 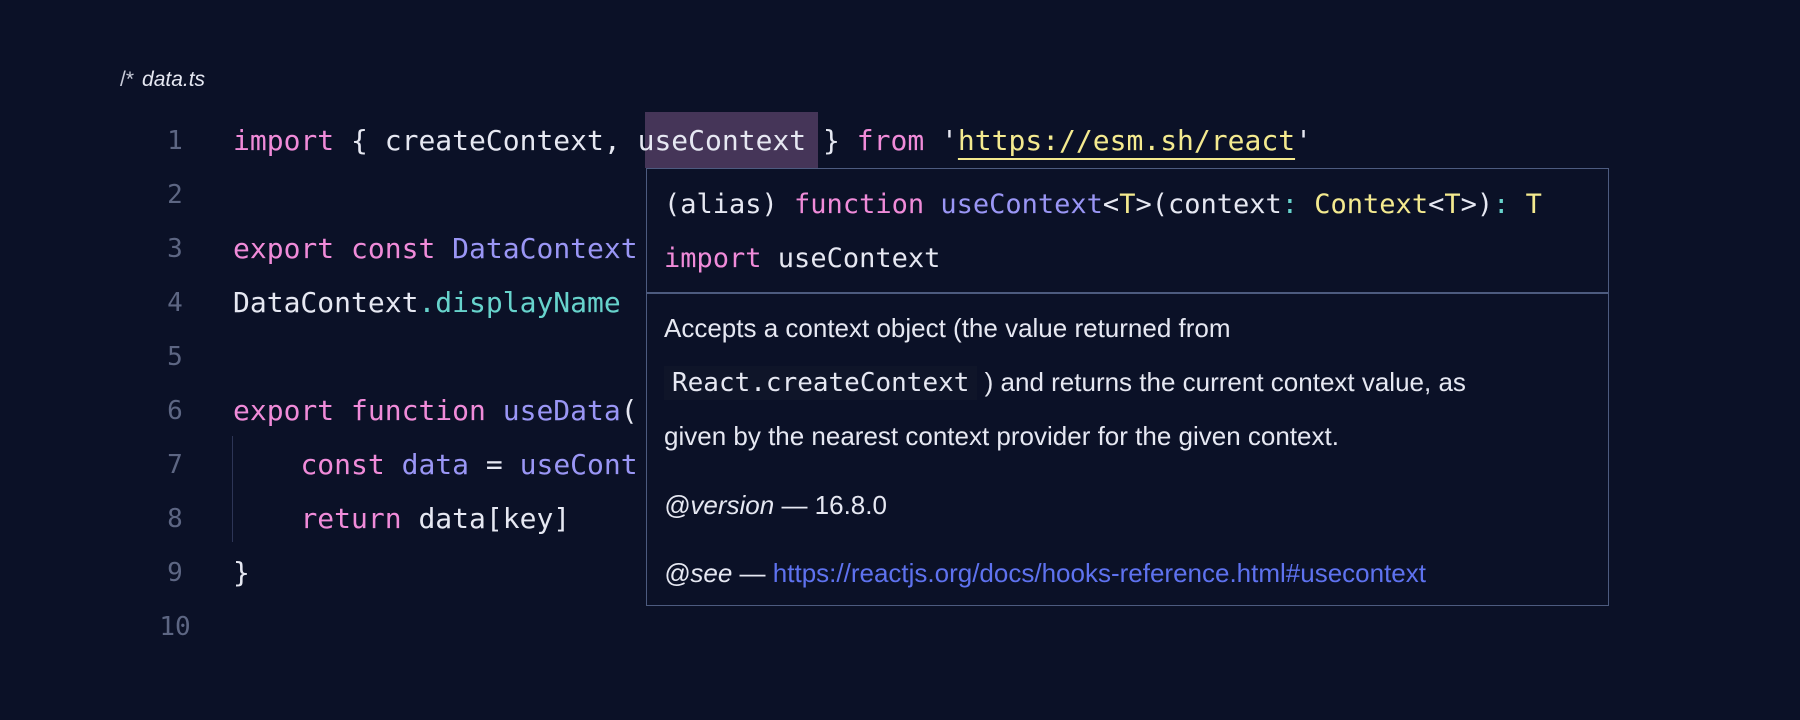 I want to click on line-number: 8, so click(x=175, y=519).